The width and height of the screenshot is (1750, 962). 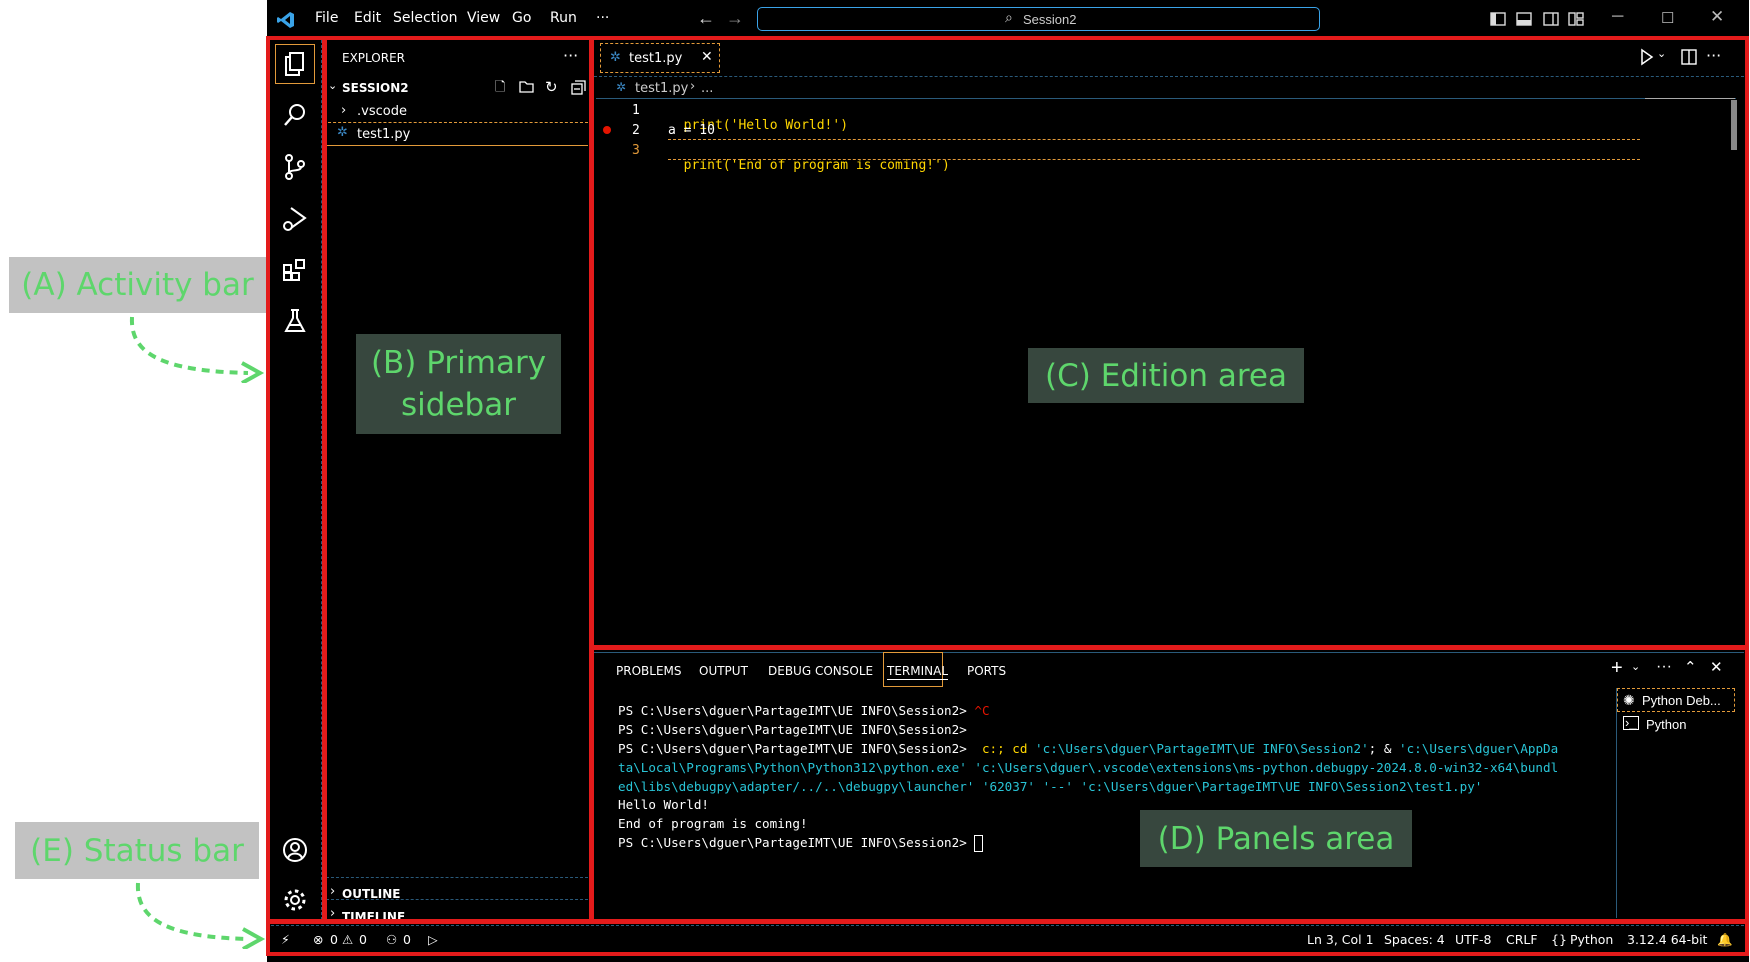 I want to click on primary-sidebar-annotation-line1: (B) Primary, so click(x=458, y=363).